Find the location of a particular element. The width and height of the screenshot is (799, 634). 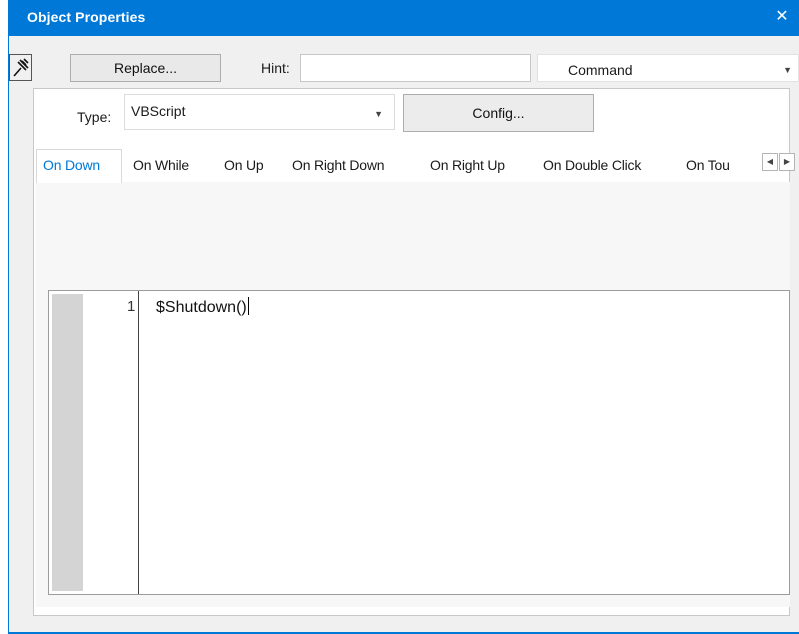

tab-on-right-up: On Right Up is located at coordinates (467, 165).